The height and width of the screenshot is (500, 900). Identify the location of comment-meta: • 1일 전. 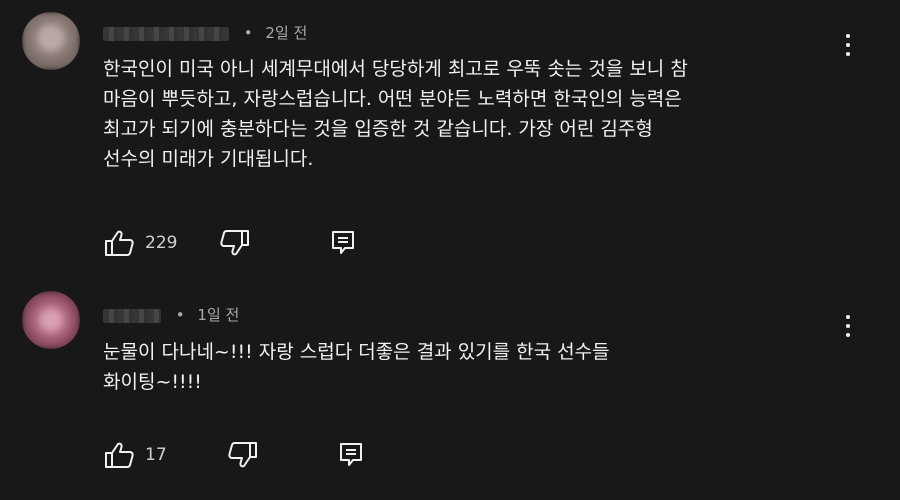
(171, 314).